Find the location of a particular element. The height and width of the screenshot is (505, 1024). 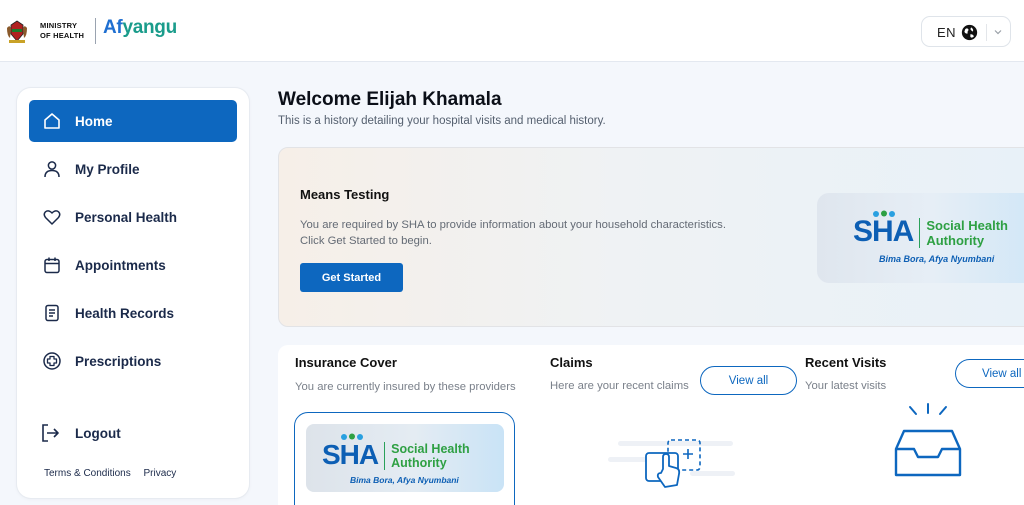

recent-visits-subtitle: Your latest visits is located at coordinates (846, 386).